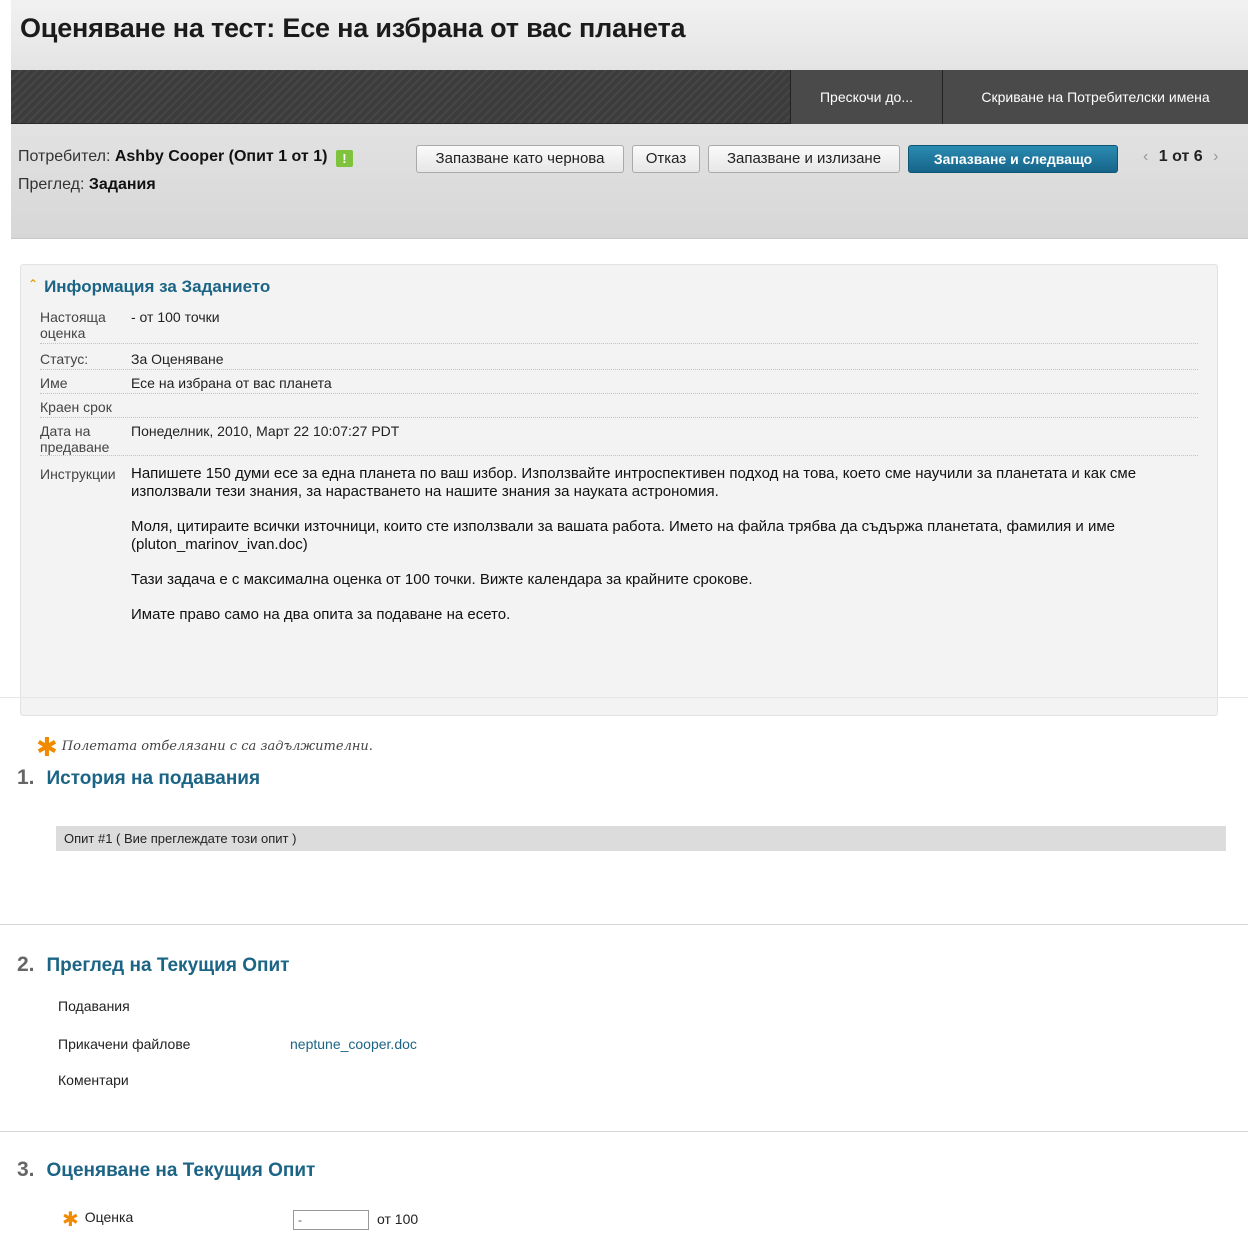 The image size is (1248, 1233). I want to click on info-panel-header: ⌃ Информация за Заданието, so click(149, 287).